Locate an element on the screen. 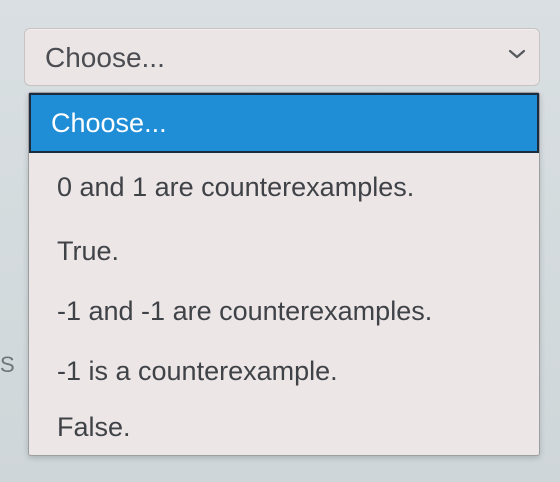  select-option-false: False. is located at coordinates (284, 427).